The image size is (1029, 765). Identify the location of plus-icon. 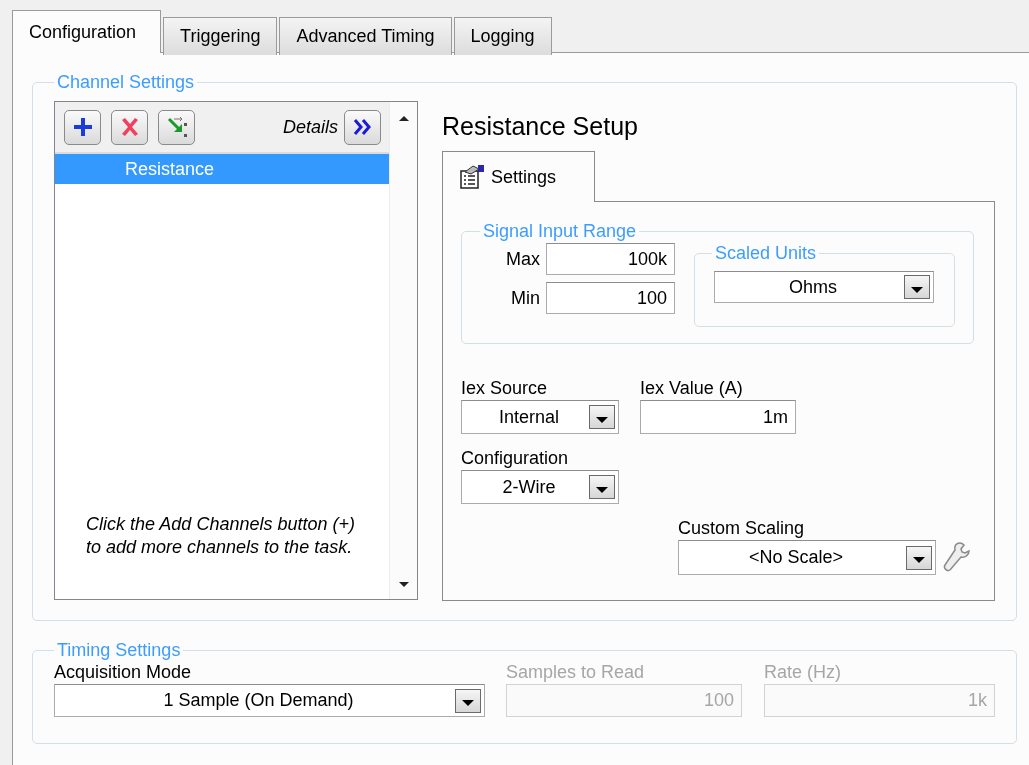
(82, 127).